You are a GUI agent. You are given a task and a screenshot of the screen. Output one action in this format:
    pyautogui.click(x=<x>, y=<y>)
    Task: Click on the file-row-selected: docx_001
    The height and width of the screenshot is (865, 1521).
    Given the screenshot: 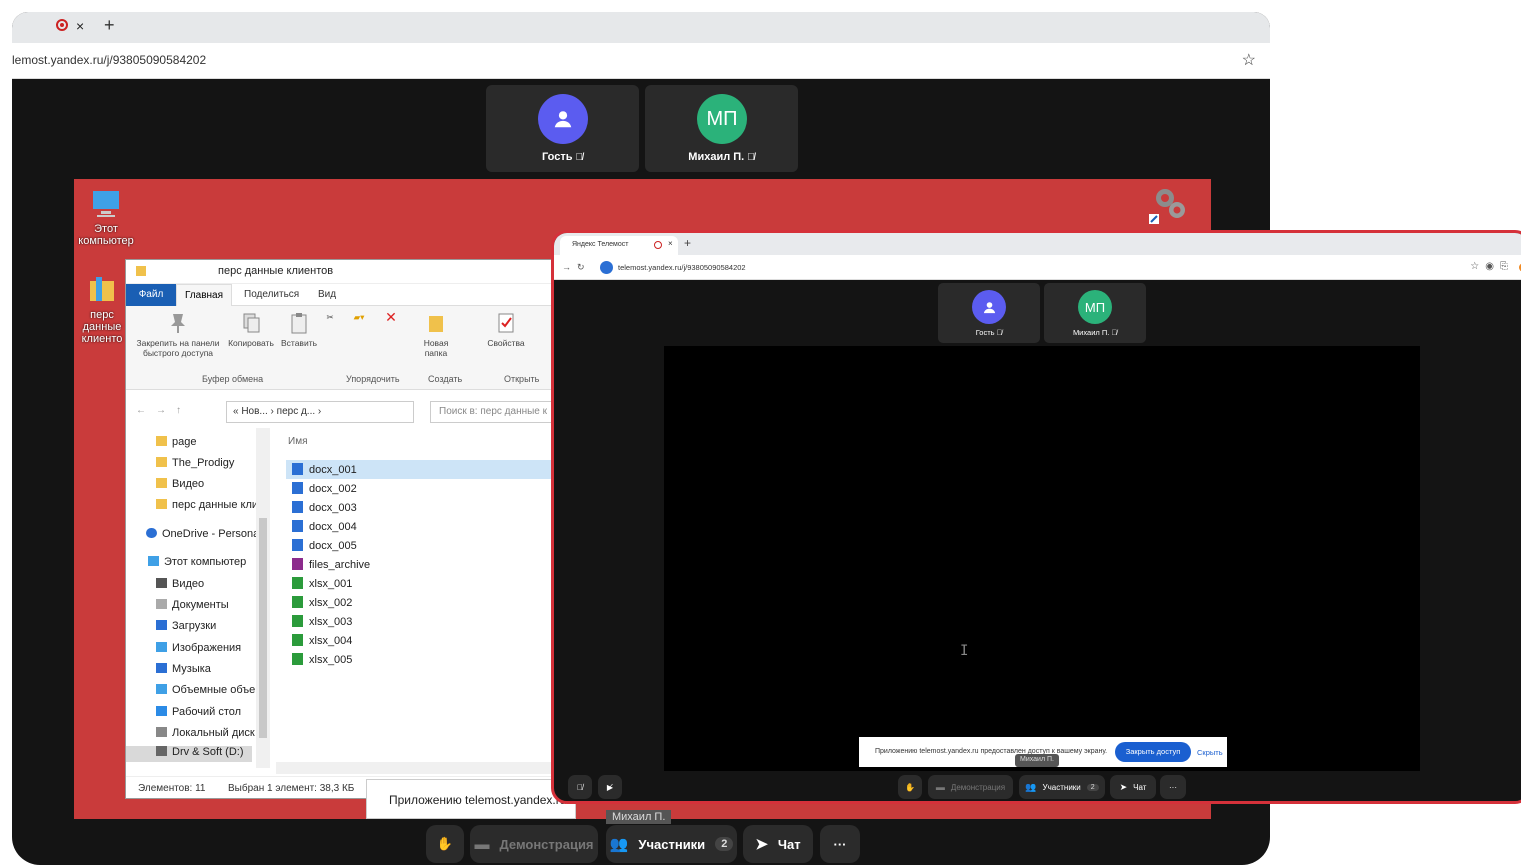 What is the action you would take?
    pyautogui.click(x=419, y=469)
    